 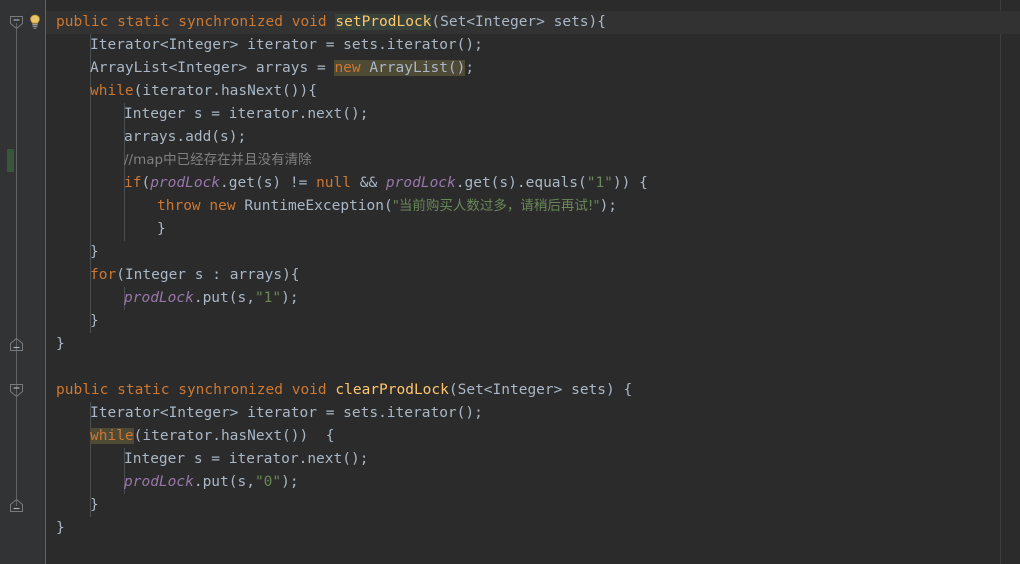 I want to click on intention-bulb-icon, so click(x=35, y=22).